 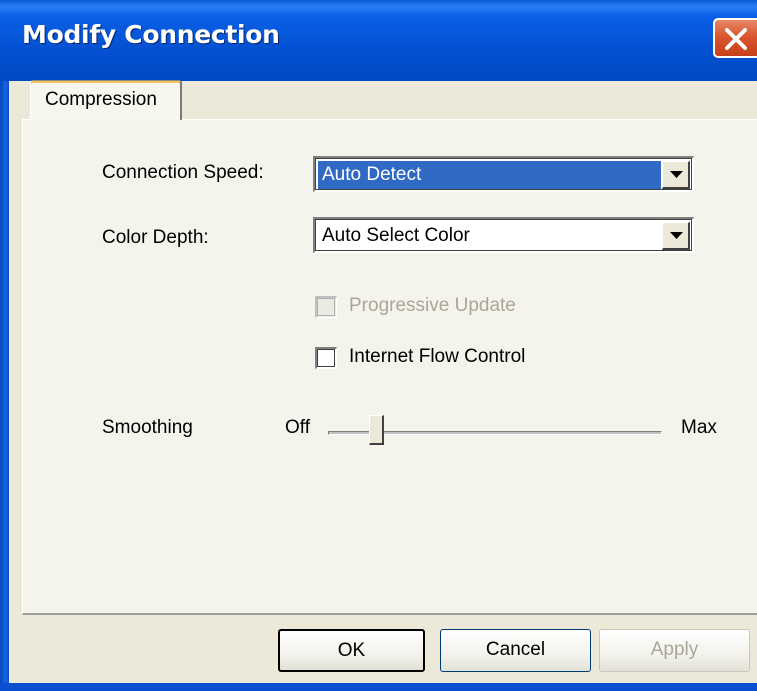 I want to click on window-title: Modify Connection, so click(x=151, y=34).